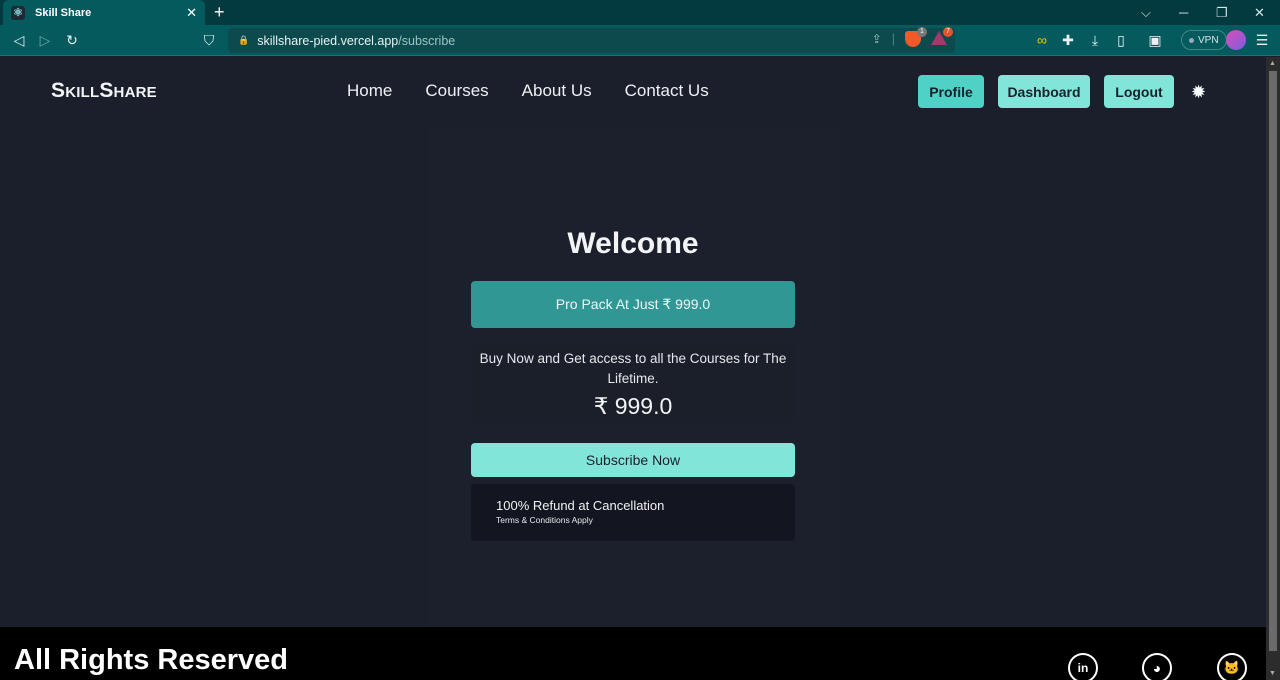 The image size is (1280, 680). Describe the element at coordinates (1042, 40) in the screenshot. I see `extension-infinity-icon: ∞` at that location.